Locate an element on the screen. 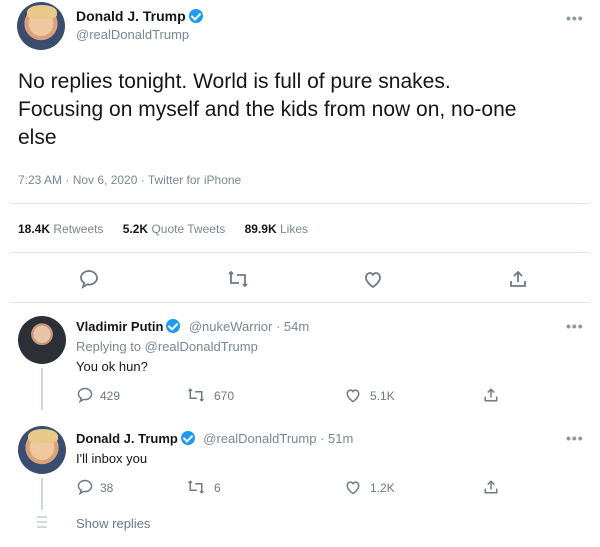  reply-header: Vladimir Putin @nukeWarrior · 54m is located at coordinates (192, 327).